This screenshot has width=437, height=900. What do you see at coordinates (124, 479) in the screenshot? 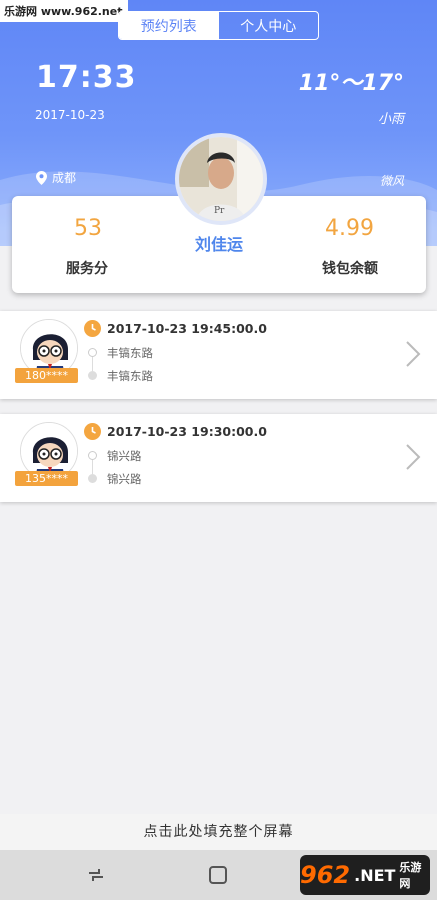
I see `end-address: 锦兴路` at bounding box center [124, 479].